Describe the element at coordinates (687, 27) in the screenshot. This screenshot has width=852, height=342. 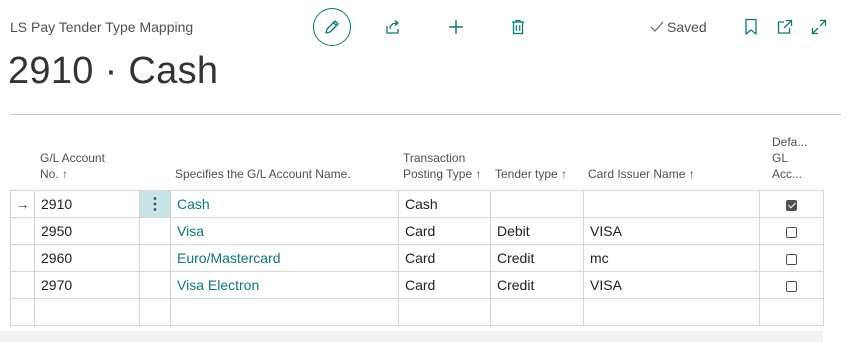
I see `saved-label: Saved` at that location.